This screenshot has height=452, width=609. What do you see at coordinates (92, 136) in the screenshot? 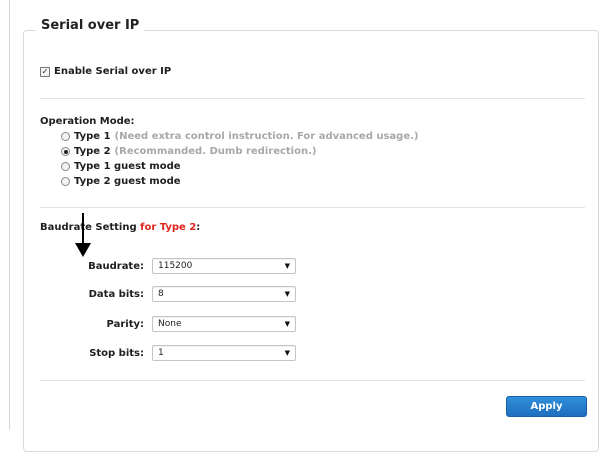
I see `option-label: Type 1` at bounding box center [92, 136].